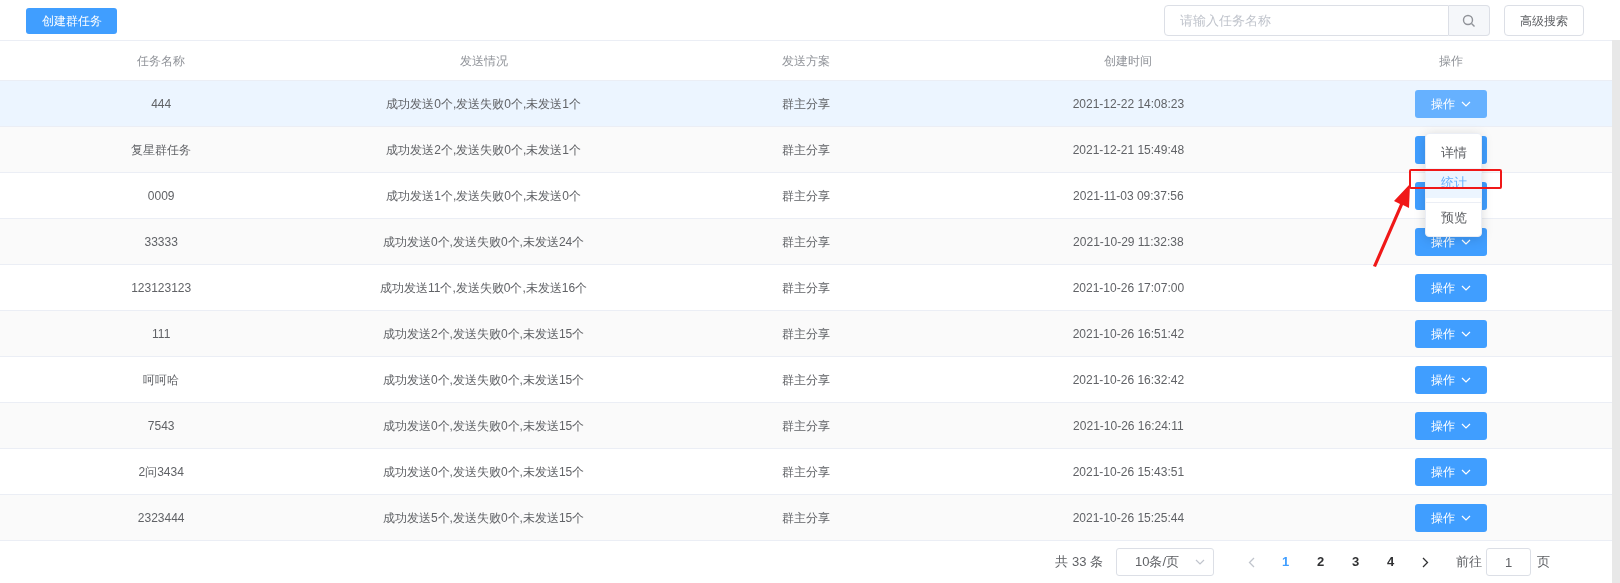 The width and height of the screenshot is (1620, 583). I want to click on menu-item: 详情, so click(1453, 153).